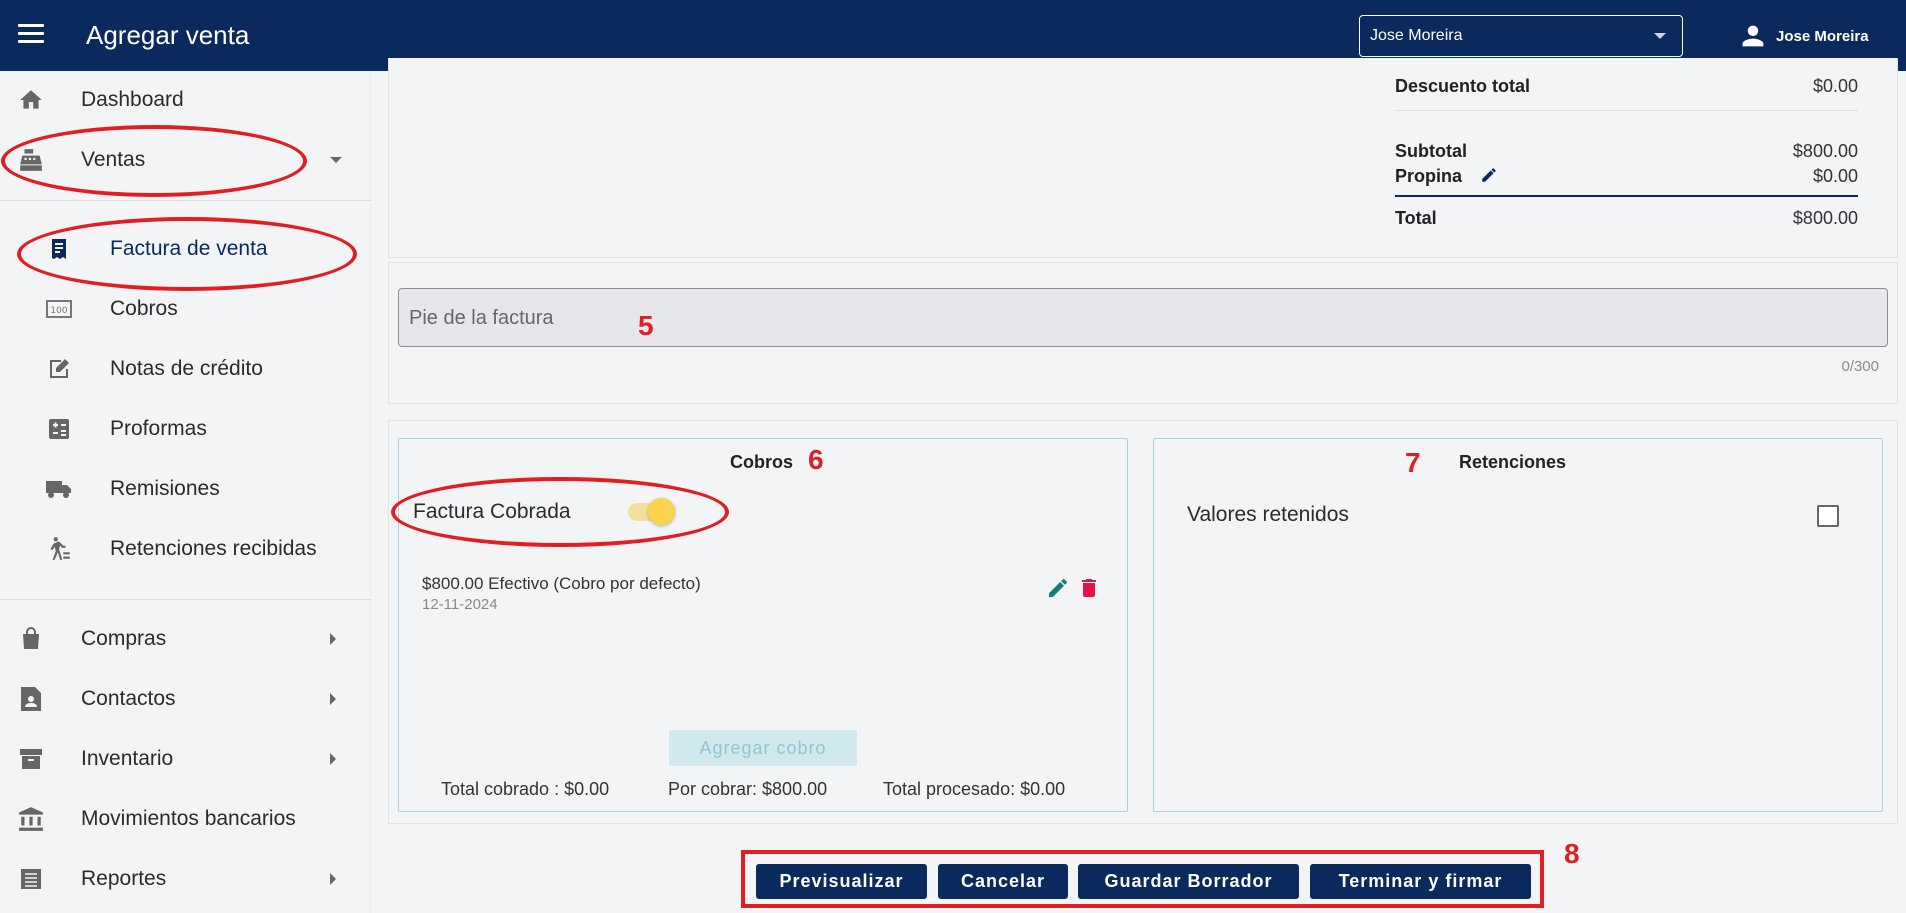 The height and width of the screenshot is (913, 1906). Describe the element at coordinates (1416, 35) in the screenshot. I see `user-select-value: Jose Moreira` at that location.